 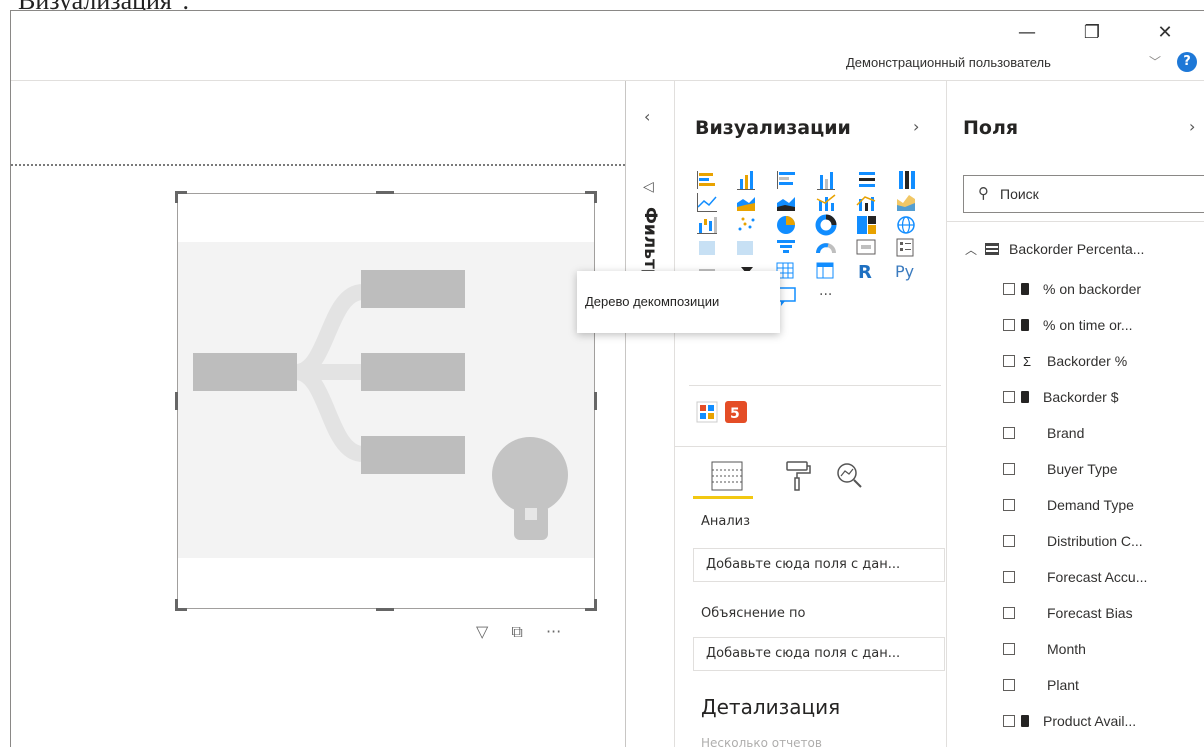 What do you see at coordinates (786, 180) in the screenshot?
I see `clustered-bar-chart-icon` at bounding box center [786, 180].